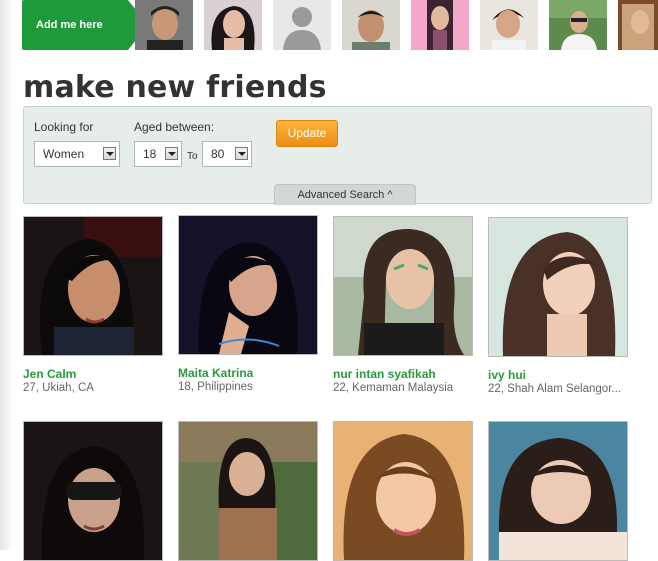 The width and height of the screenshot is (658, 561). What do you see at coordinates (150, 154) in the screenshot?
I see `age-min-value: 18` at bounding box center [150, 154].